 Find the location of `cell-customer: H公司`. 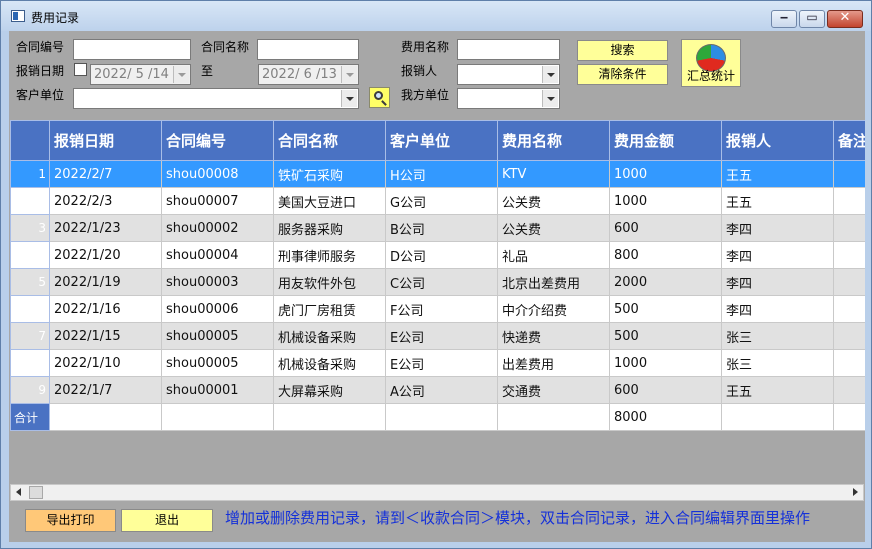

cell-customer: H公司 is located at coordinates (441, 174).